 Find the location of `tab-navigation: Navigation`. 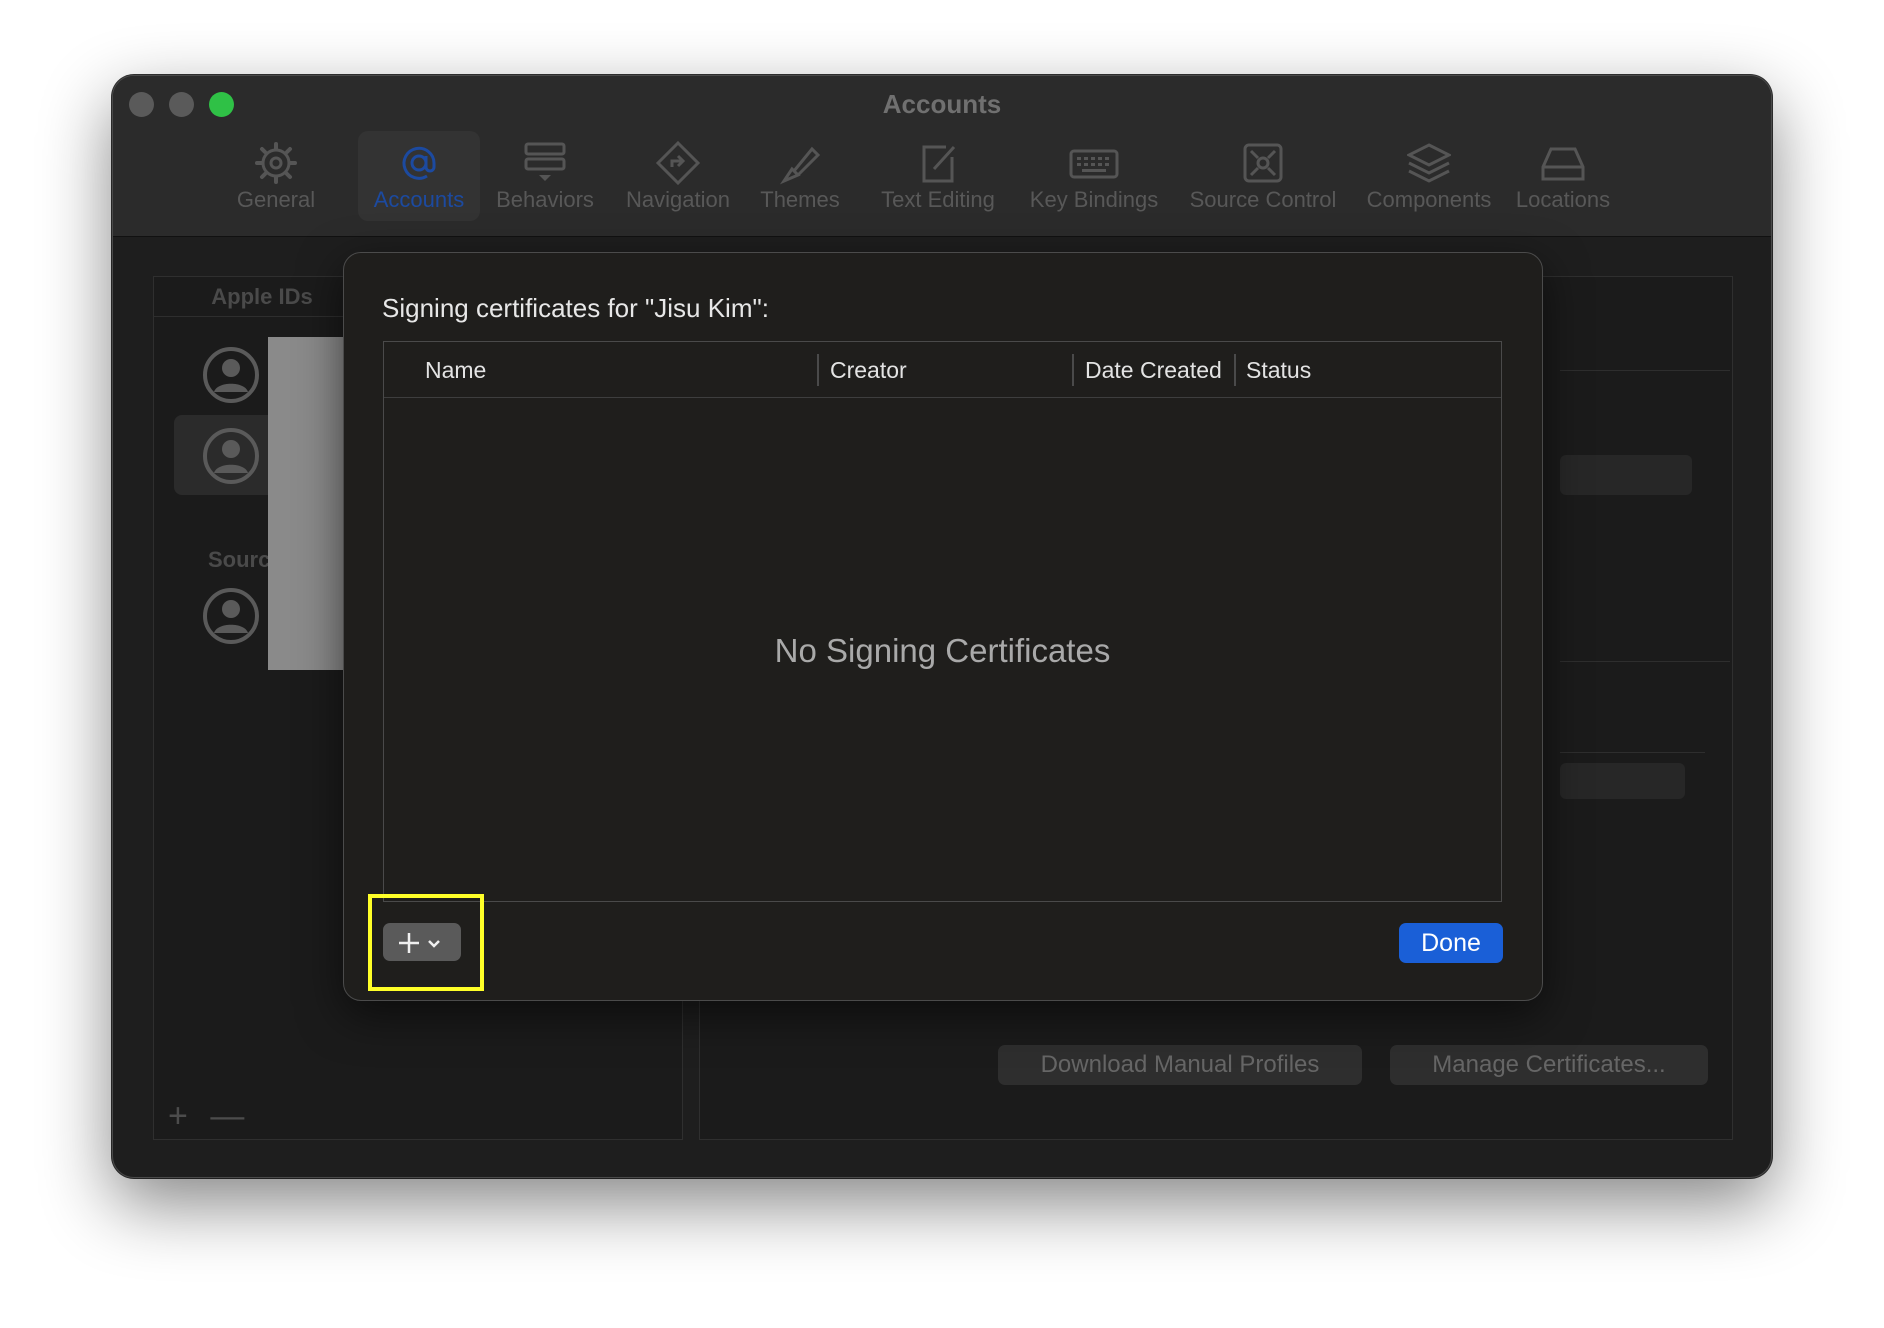

tab-navigation: Navigation is located at coordinates (678, 176).